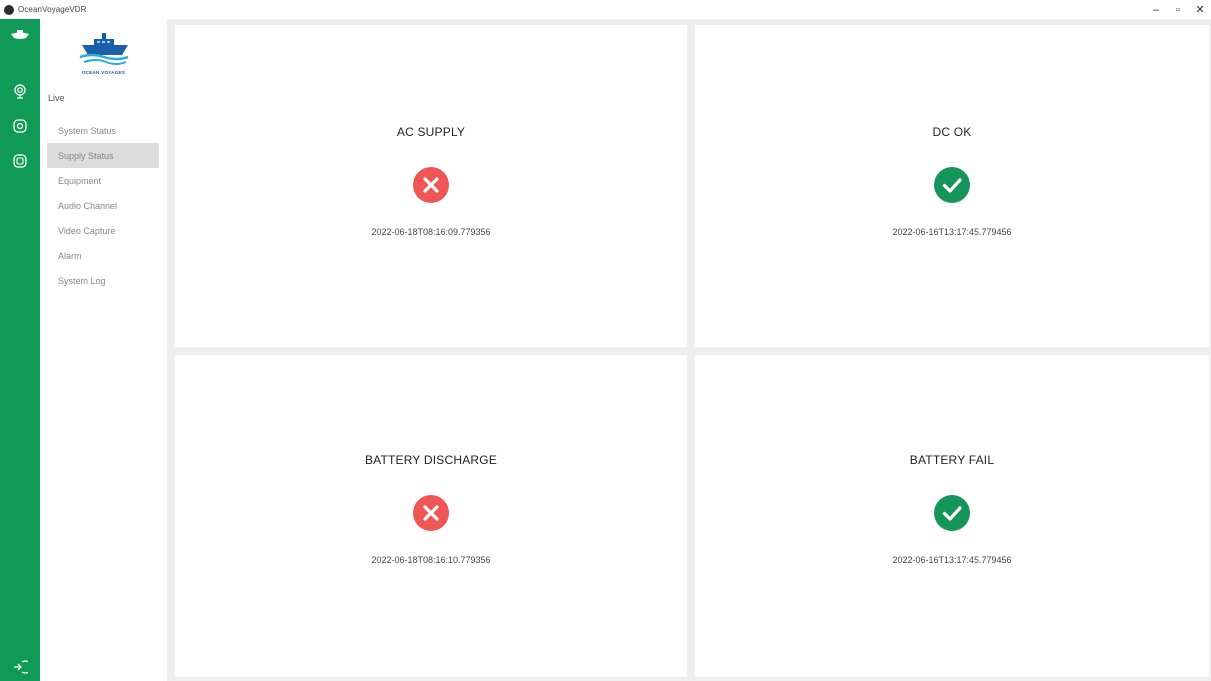  I want to click on nav-rail, so click(20, 350).